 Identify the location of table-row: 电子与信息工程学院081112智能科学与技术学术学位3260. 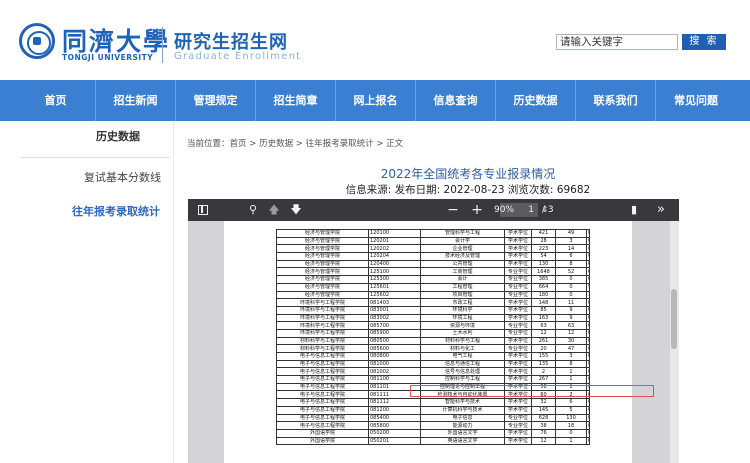
(433, 402).